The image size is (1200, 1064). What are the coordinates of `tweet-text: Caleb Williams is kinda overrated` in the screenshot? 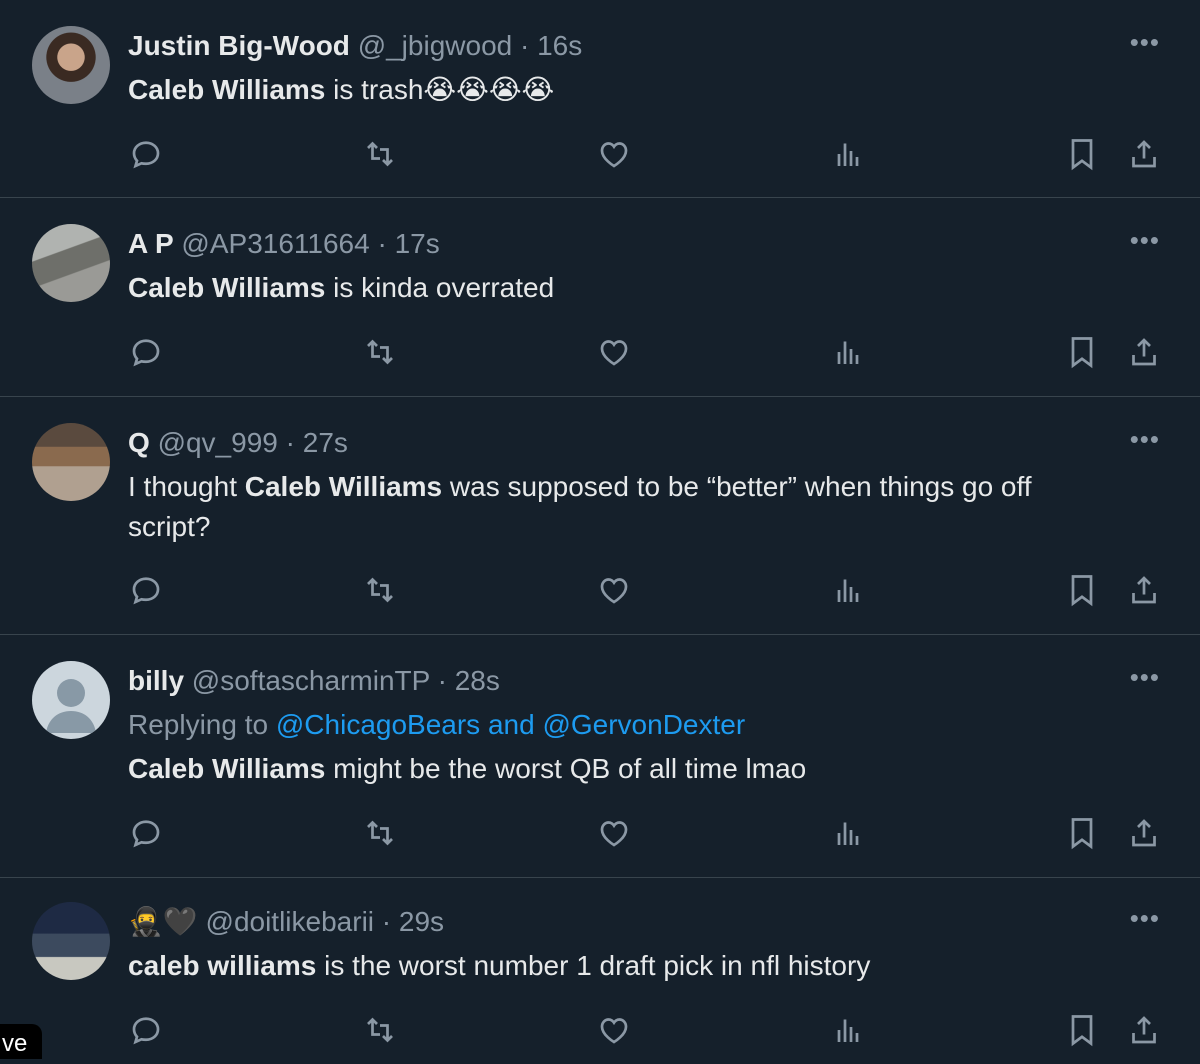 It's located at (624, 288).